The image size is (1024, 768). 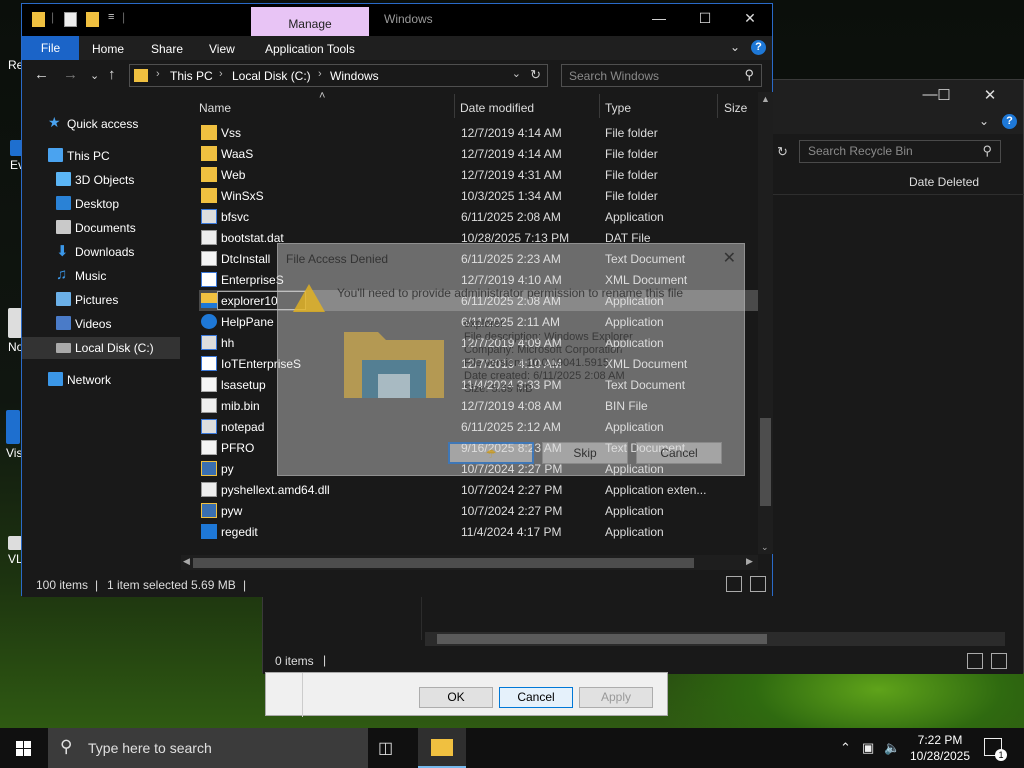 I want to click on apply-button: Apply, so click(x=616, y=697).